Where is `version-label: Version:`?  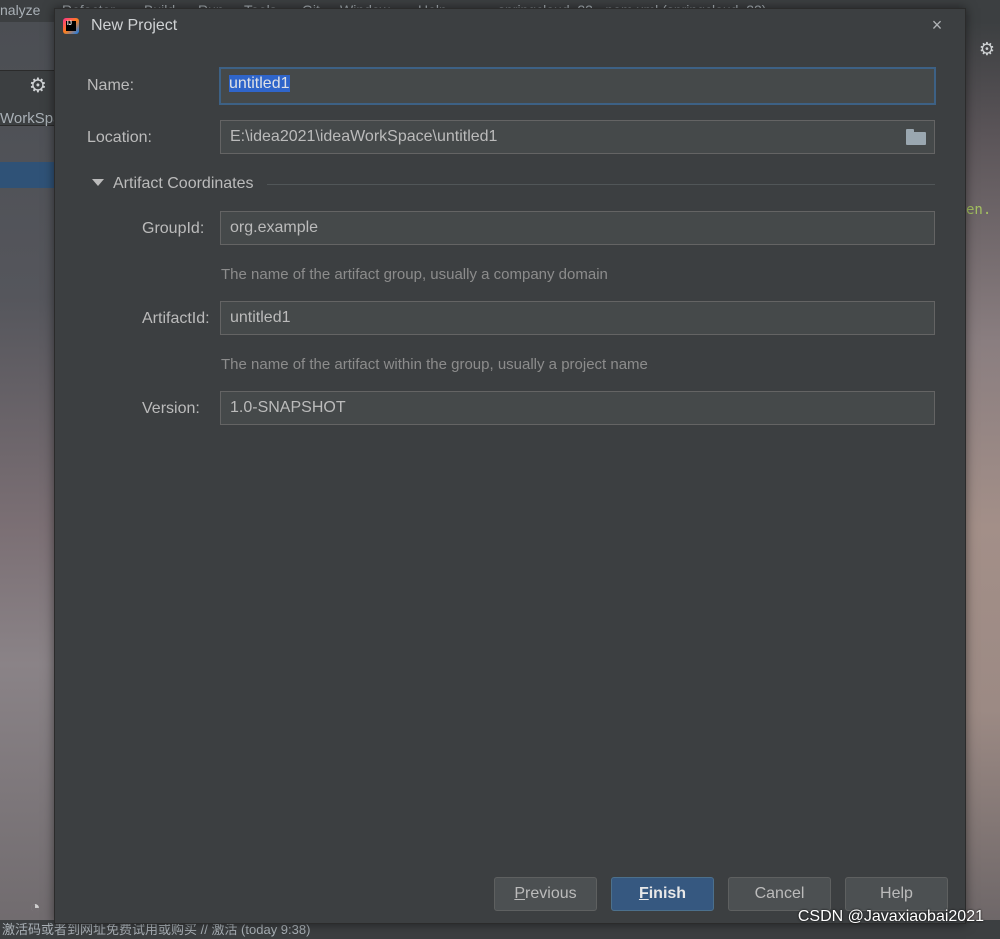 version-label: Version: is located at coordinates (171, 408).